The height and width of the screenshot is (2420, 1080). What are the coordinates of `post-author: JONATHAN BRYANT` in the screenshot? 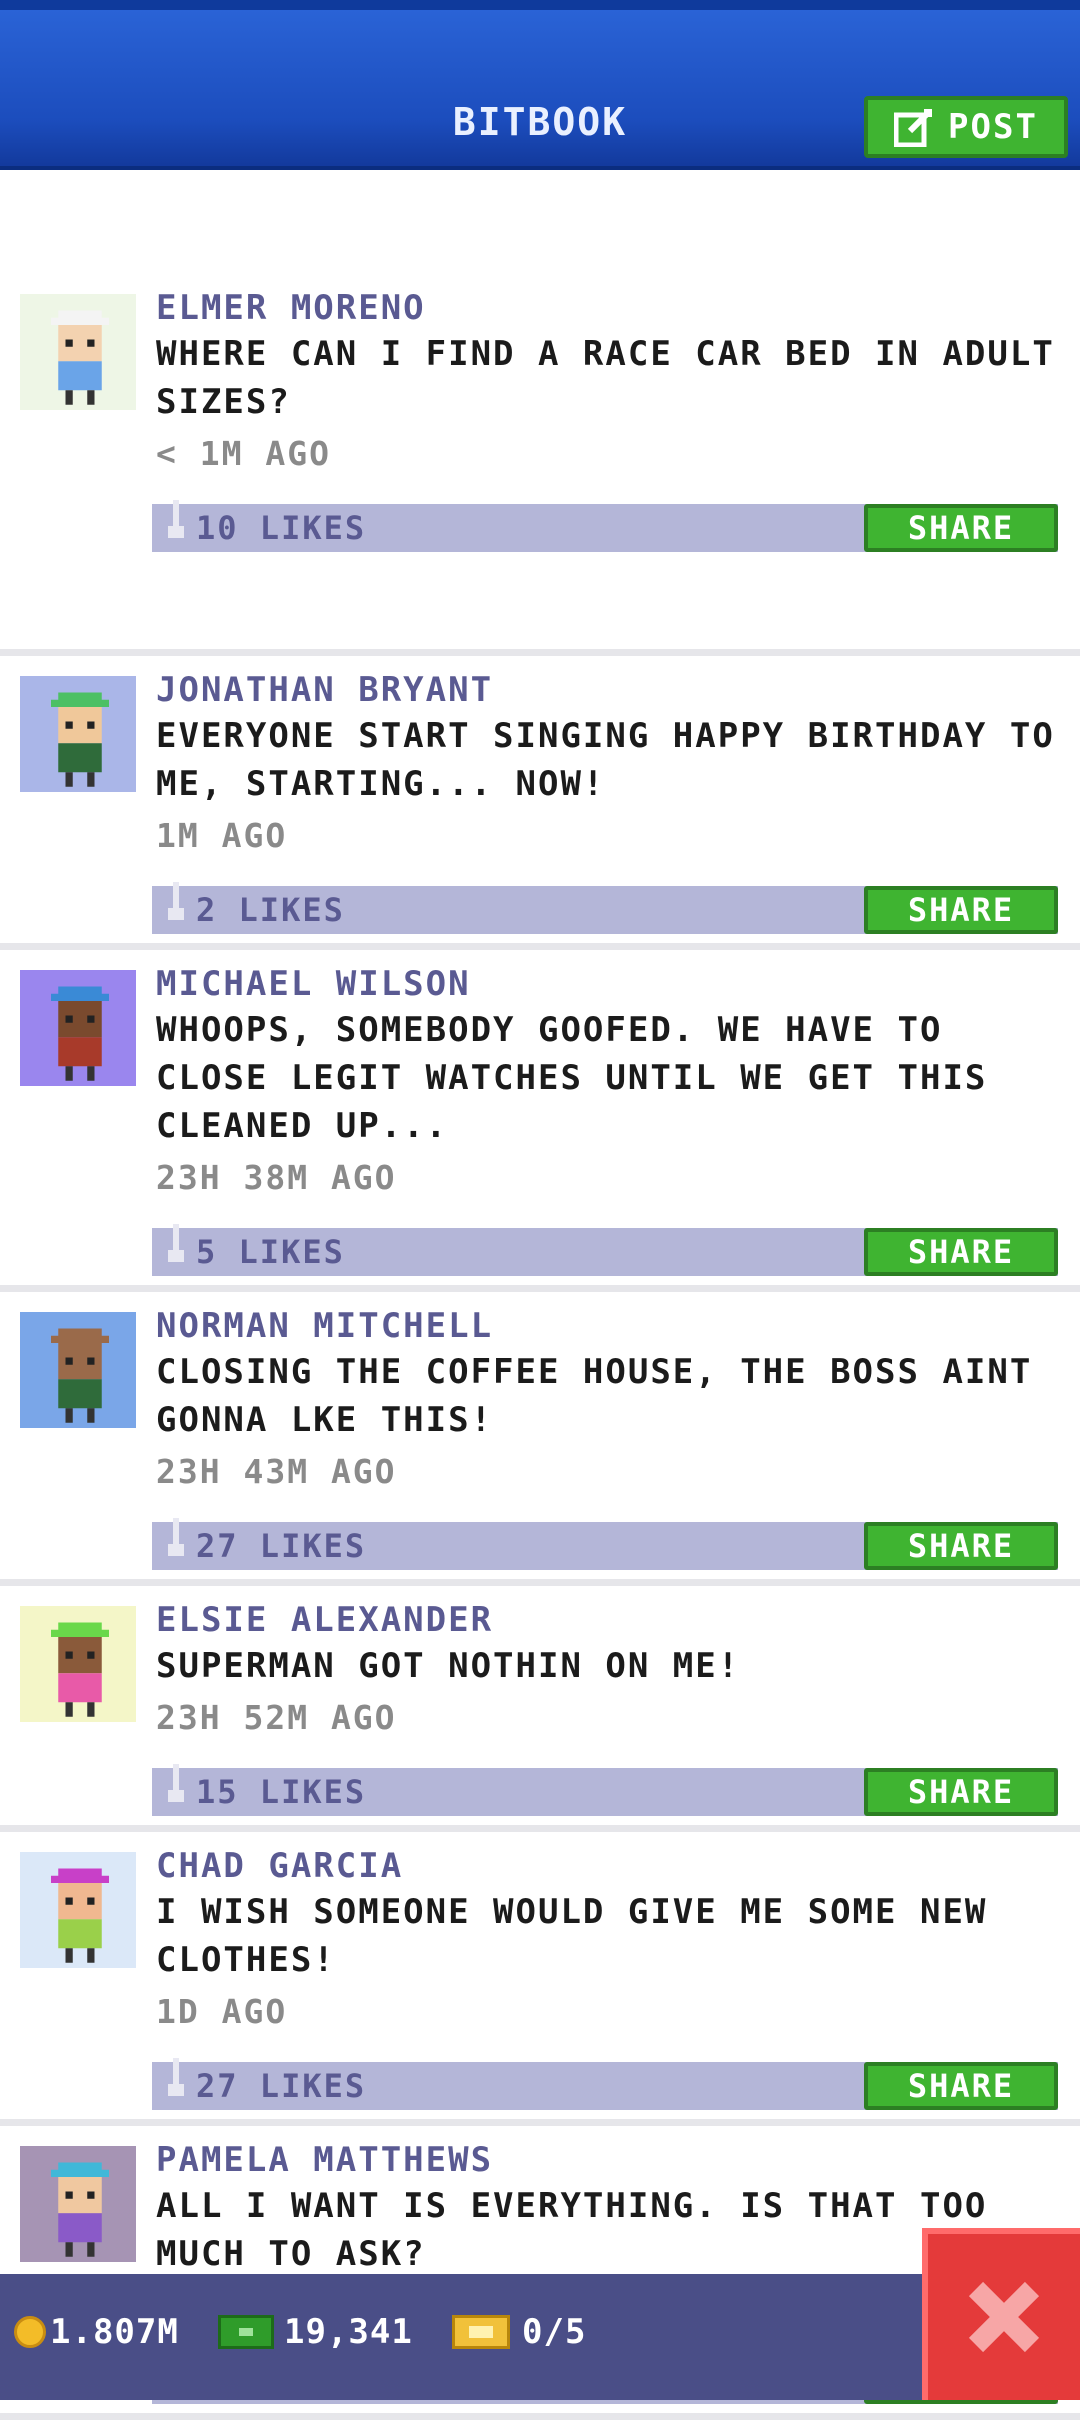 It's located at (324, 690).